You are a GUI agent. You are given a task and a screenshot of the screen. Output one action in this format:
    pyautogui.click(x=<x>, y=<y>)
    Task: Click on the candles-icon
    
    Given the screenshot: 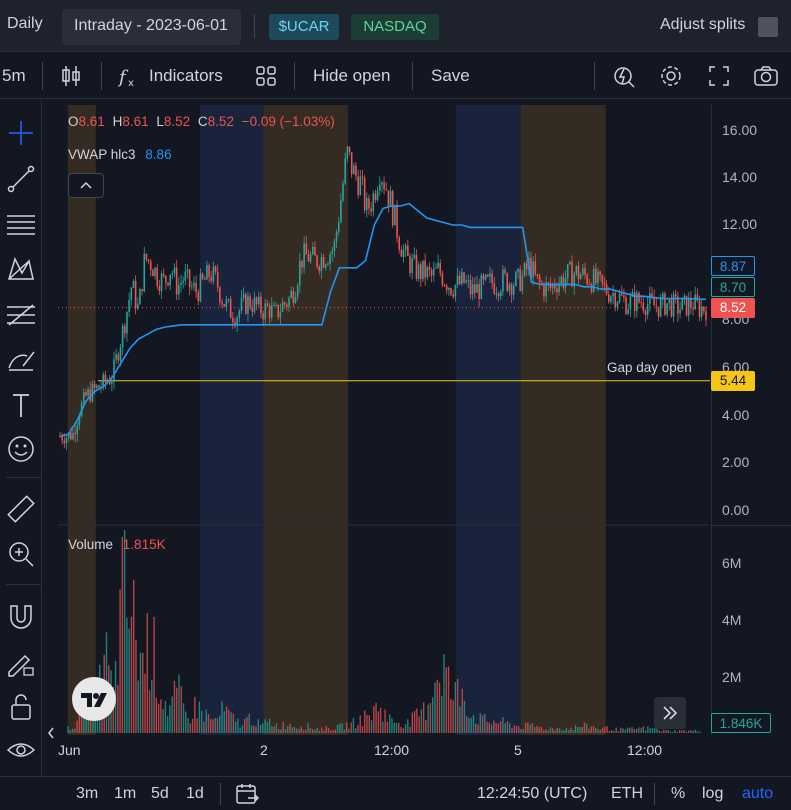 What is the action you would take?
    pyautogui.click(x=71, y=76)
    